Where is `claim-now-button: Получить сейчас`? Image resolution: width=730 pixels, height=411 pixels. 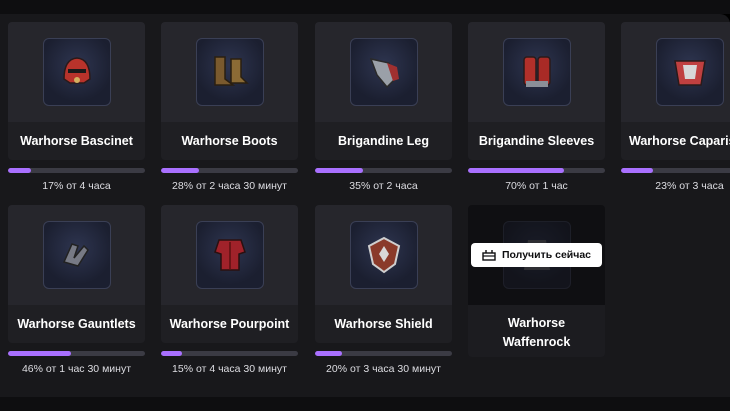 claim-now-button: Получить сейчас is located at coordinates (536, 255).